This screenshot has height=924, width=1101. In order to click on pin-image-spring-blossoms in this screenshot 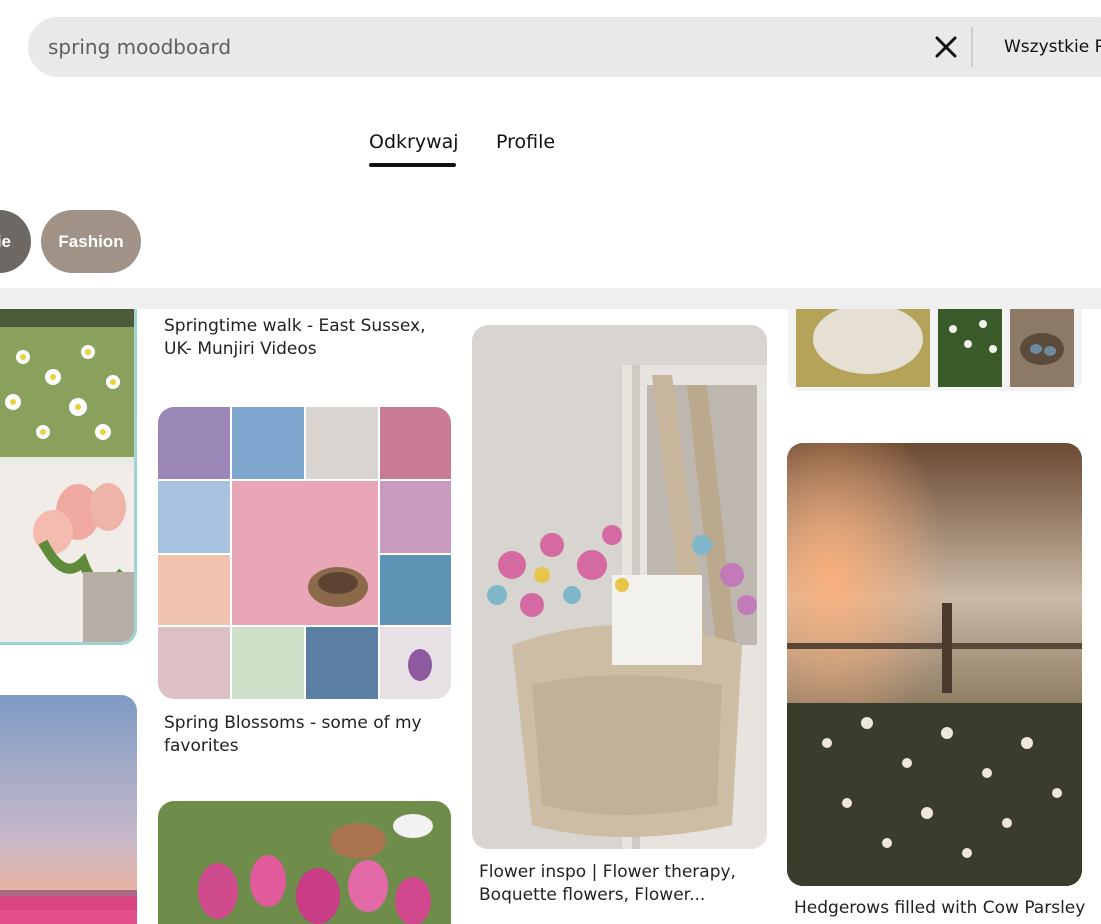, I will do `click(304, 553)`.